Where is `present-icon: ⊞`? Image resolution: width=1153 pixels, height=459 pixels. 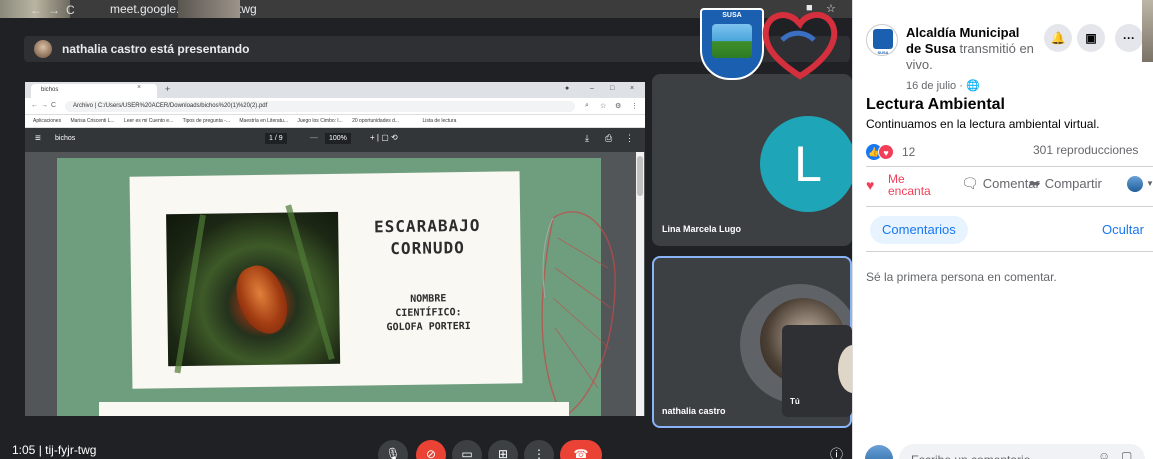
present-icon: ⊞ is located at coordinates (503, 453).